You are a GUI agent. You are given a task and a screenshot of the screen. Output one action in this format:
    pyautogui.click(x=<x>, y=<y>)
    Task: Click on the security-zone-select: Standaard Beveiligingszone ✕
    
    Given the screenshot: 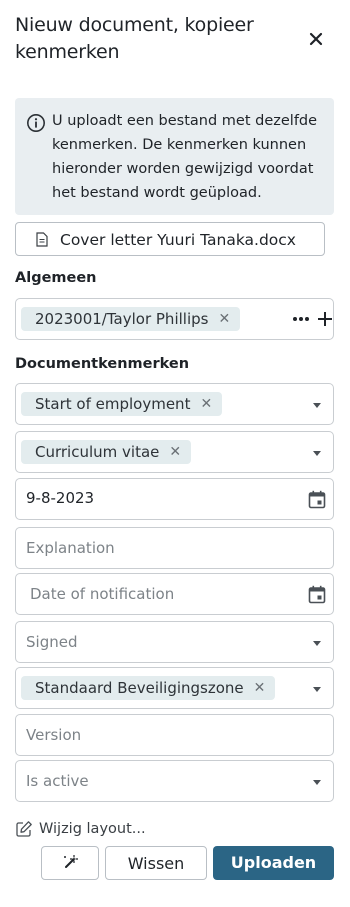 What is the action you would take?
    pyautogui.click(x=174, y=688)
    